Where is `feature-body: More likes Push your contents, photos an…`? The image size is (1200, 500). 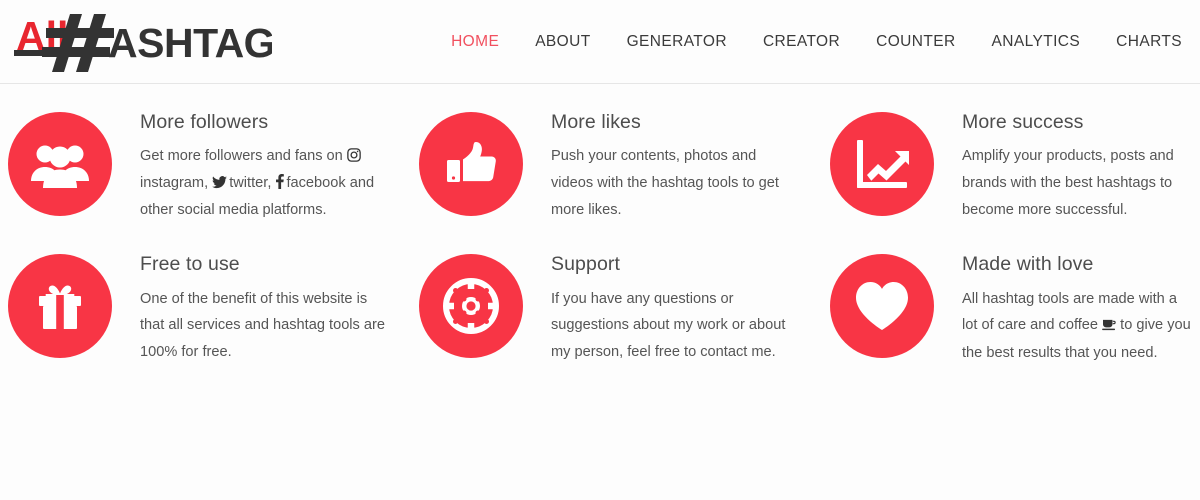 feature-body: More likes Push your contents, photos an… is located at coordinates (661, 166).